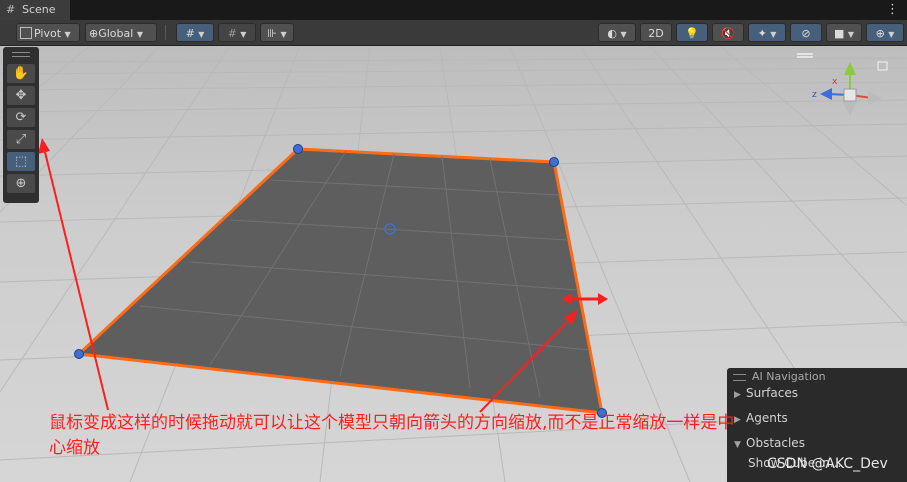 The width and height of the screenshot is (907, 482). I want to click on rect-tool: ⬚, so click(21, 161).